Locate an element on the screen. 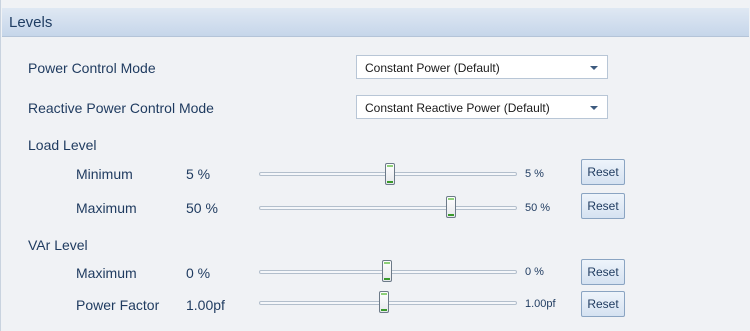 This screenshot has height=331, width=750. power-control-mode-label: Power Control Mode is located at coordinates (92, 68).